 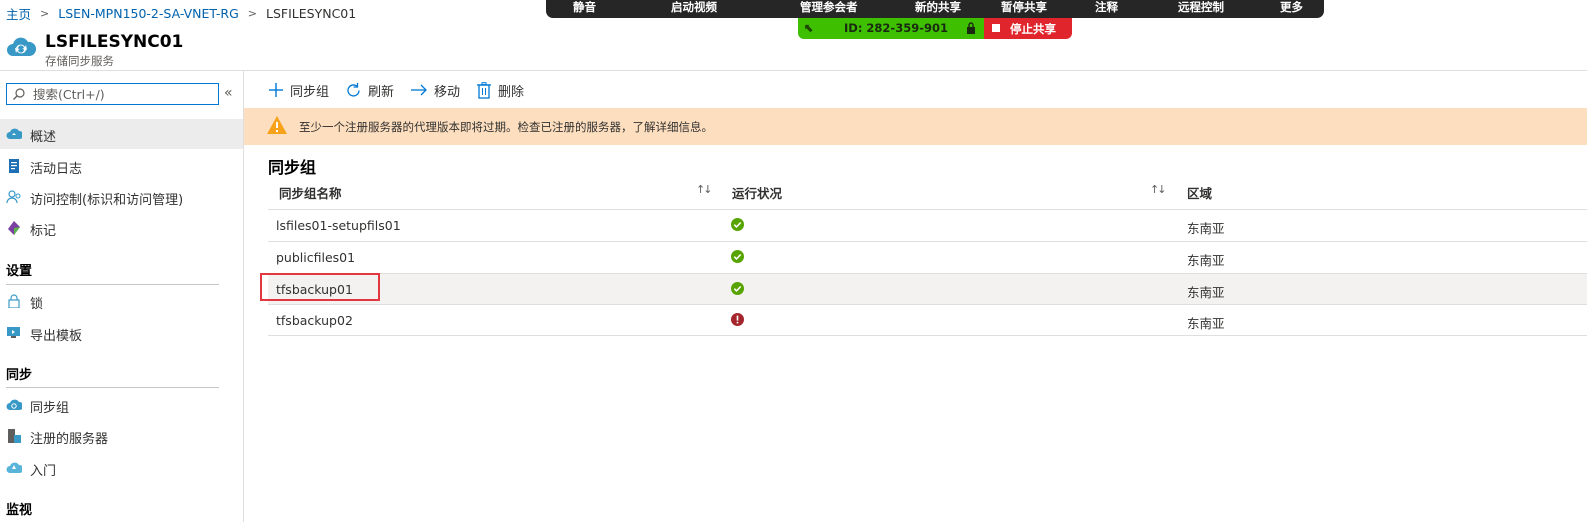 What do you see at coordinates (938, 7) in the screenshot?
I see `new-share-button: 新的共享` at bounding box center [938, 7].